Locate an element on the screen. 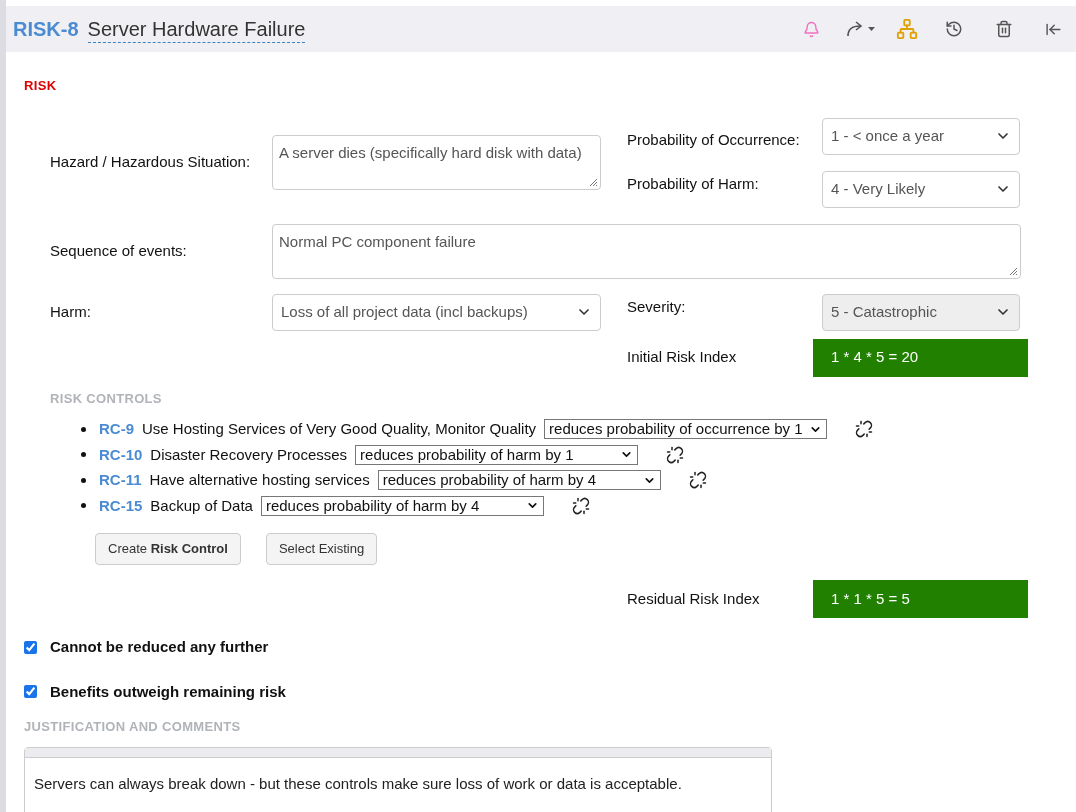  share-icon is located at coordinates (861, 29).